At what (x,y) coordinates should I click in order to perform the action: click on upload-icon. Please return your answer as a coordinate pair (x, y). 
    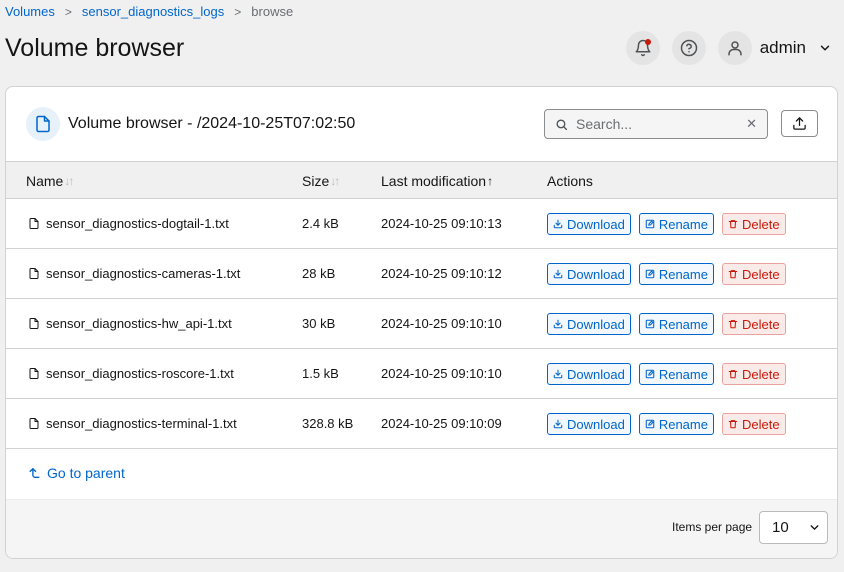
    Looking at the image, I should click on (799, 123).